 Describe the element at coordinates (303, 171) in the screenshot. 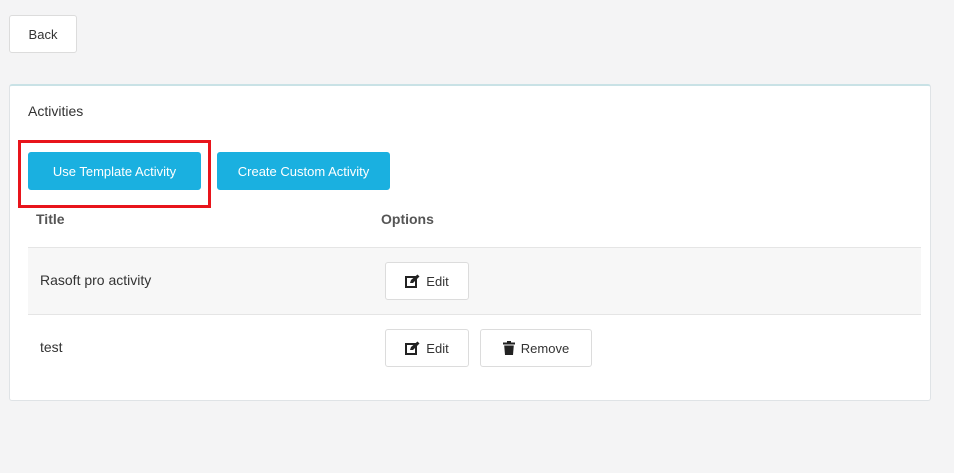

I see `create-custom-activity-button: Create Custom Activity` at that location.